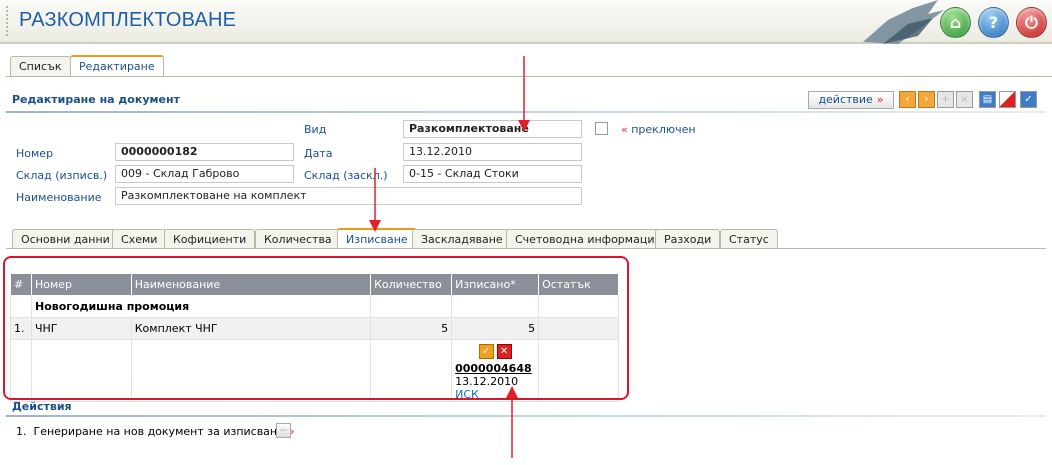  Describe the element at coordinates (204, 152) in the screenshot. I see `nomer-field: 0000000182` at that location.